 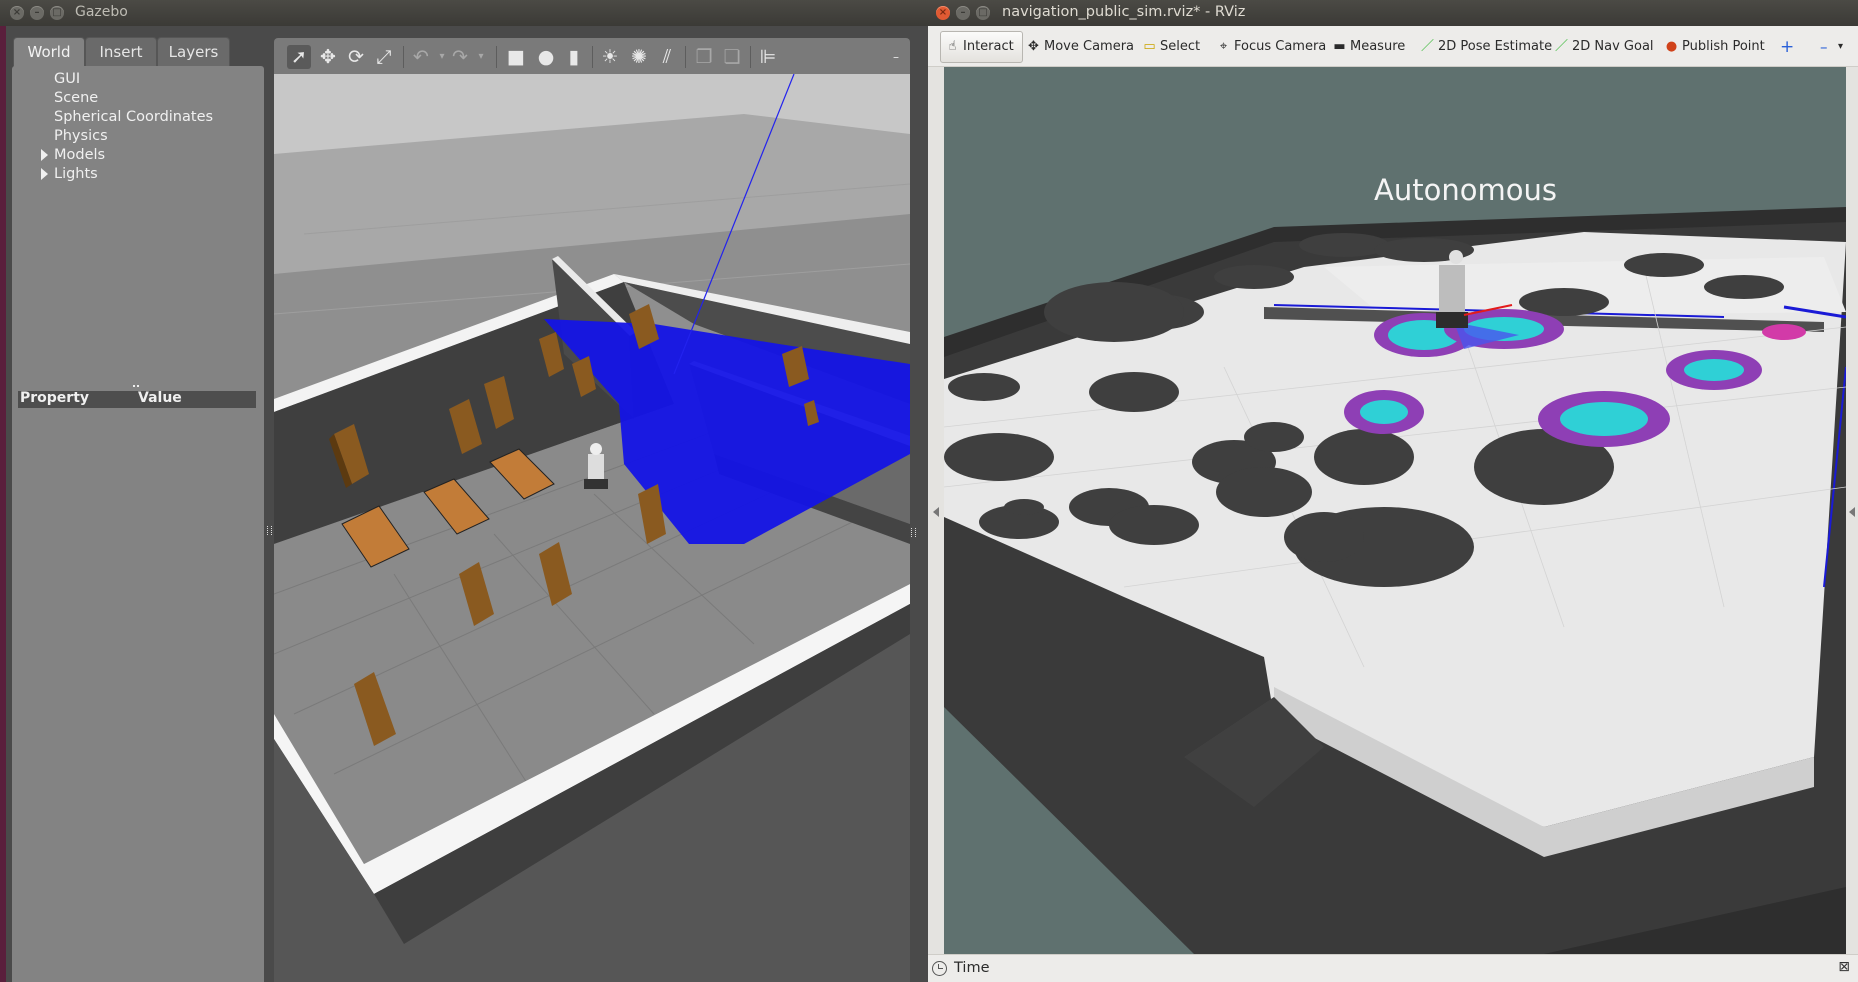 I want to click on toolbar-more-icon: –, so click(x=896, y=57).